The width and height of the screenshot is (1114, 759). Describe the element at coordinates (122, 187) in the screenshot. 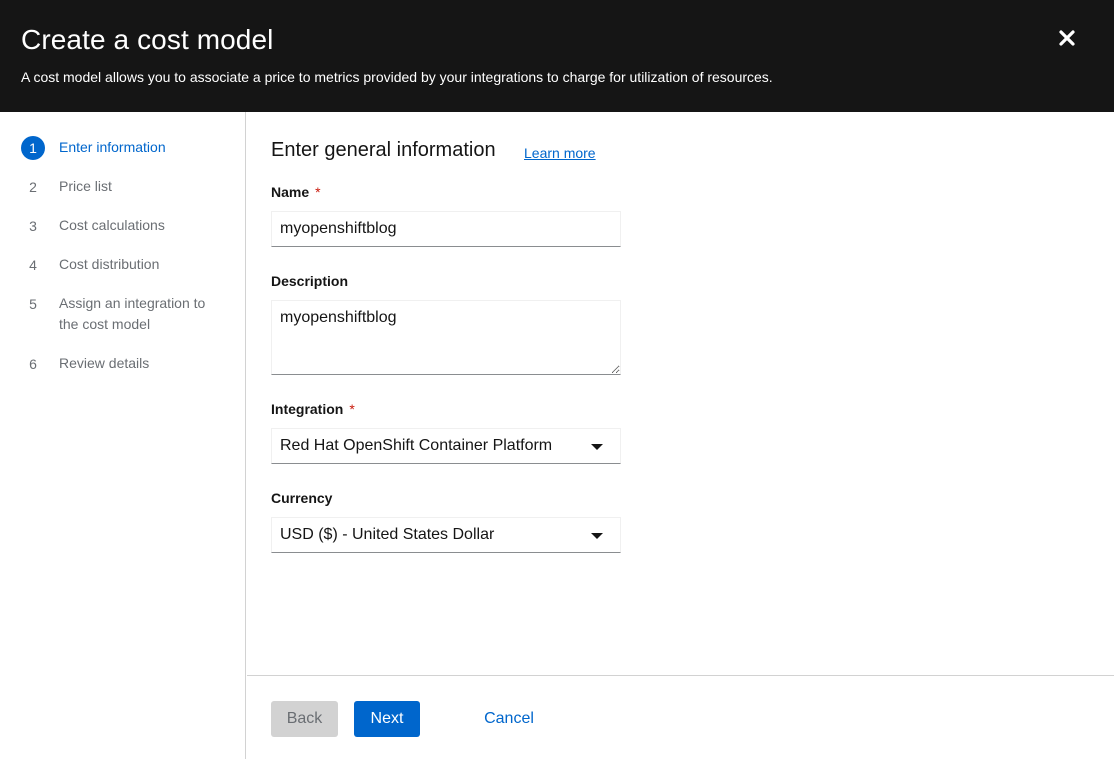

I see `wizard-step-price-list: 2 Price list` at that location.